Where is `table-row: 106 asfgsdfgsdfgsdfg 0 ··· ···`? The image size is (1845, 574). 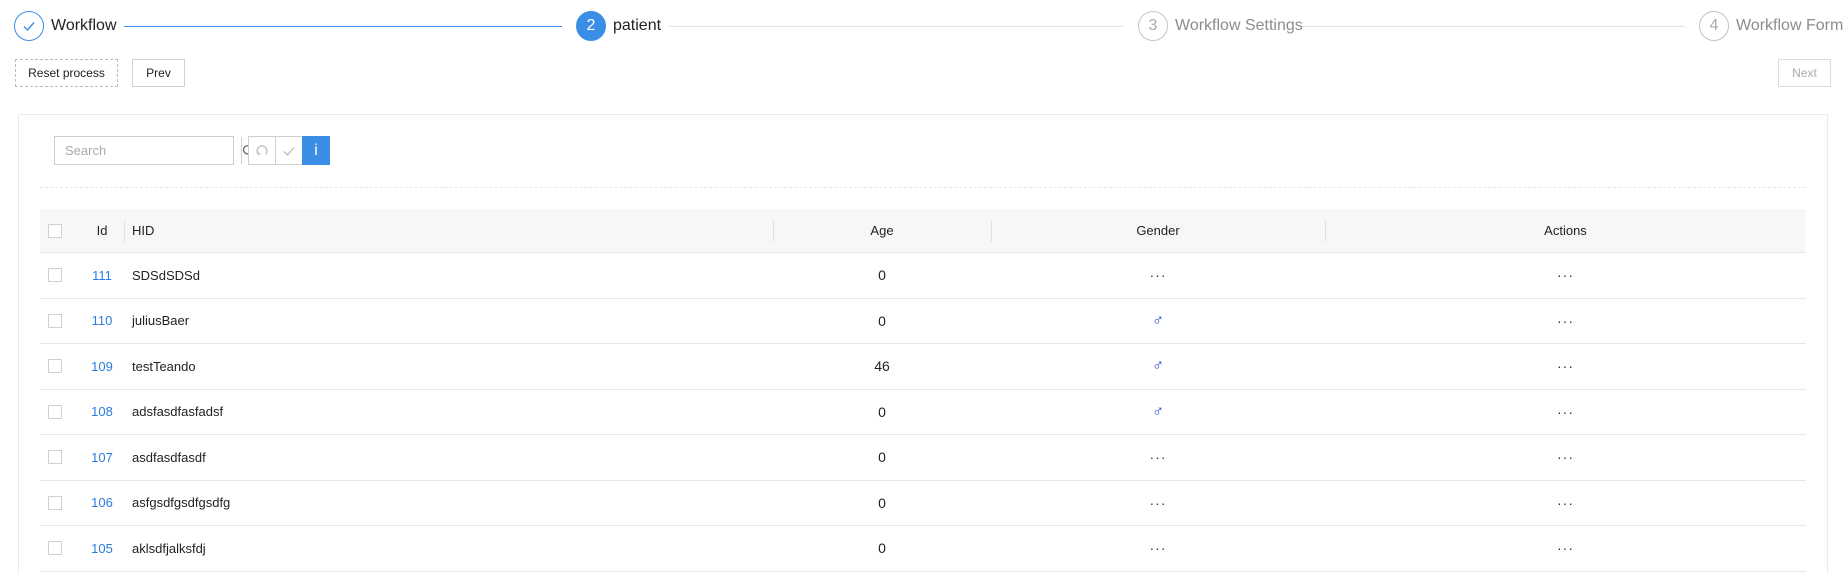 table-row: 106 asfgsdfgsdfgsdfg 0 ··· ··· is located at coordinates (923, 503).